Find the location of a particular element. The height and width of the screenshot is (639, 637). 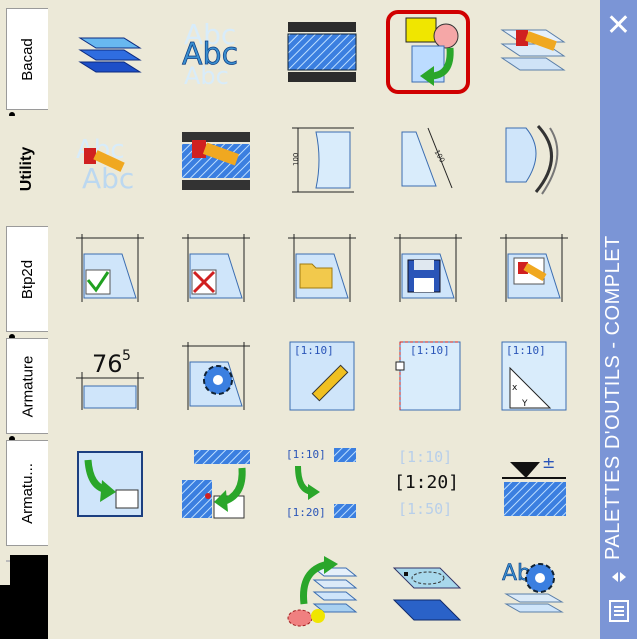

level-marker-icon: ± is located at coordinates (534, 484).